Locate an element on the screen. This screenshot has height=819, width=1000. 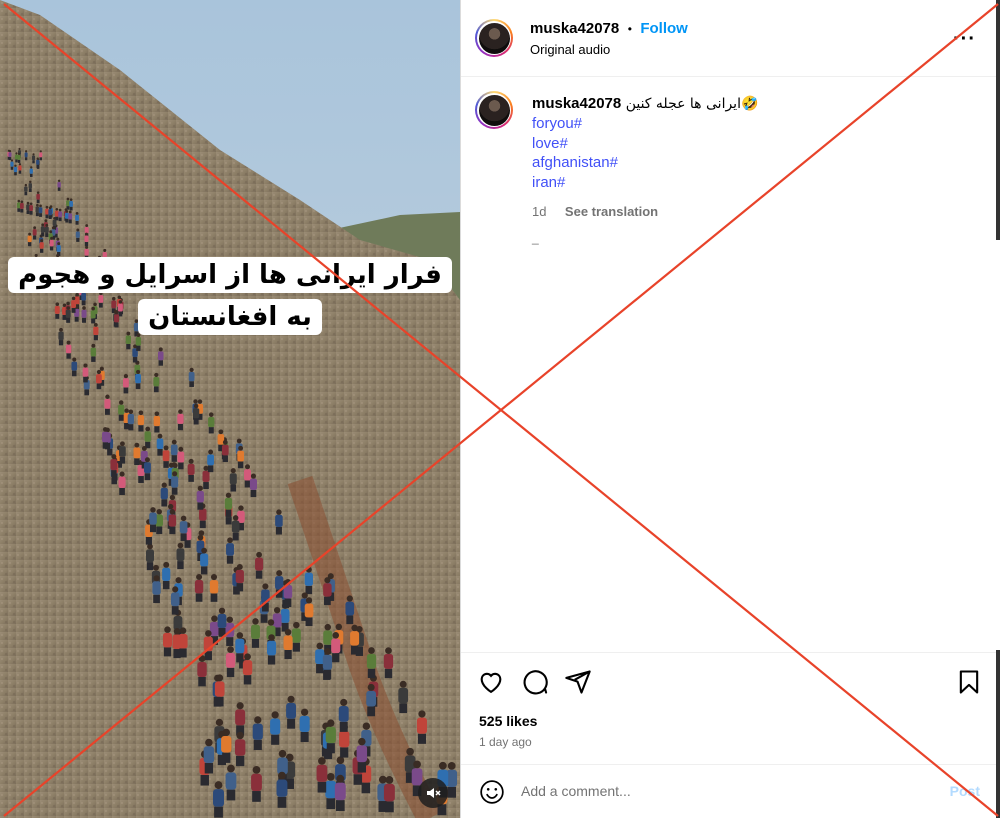
hashtag-link: afghanistan# is located at coordinates (752, 163).